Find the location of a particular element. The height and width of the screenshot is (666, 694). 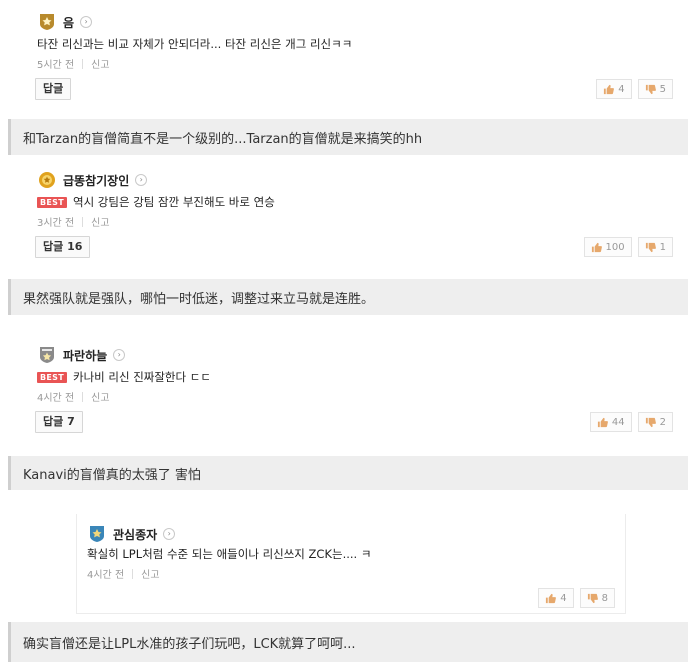

dislike-count: 5 is located at coordinates (662, 89).